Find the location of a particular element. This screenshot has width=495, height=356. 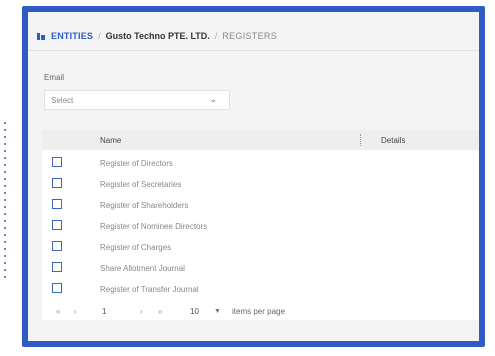

table-row: Register of Charges is located at coordinates (260, 248).